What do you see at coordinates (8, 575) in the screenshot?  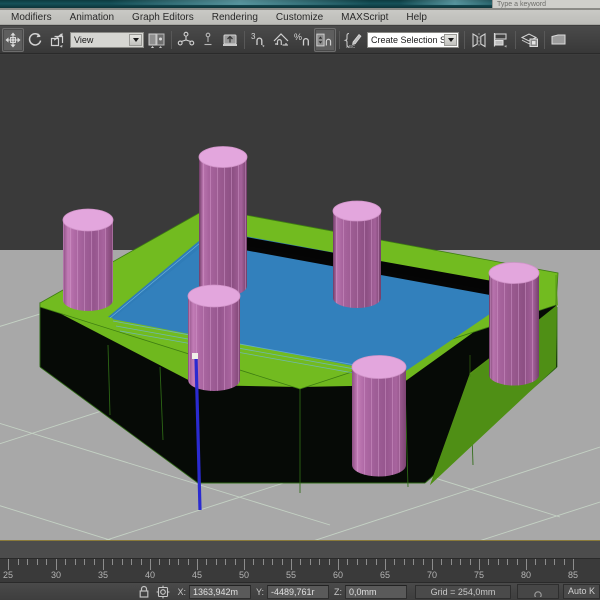 I see `ruler-label: 25` at bounding box center [8, 575].